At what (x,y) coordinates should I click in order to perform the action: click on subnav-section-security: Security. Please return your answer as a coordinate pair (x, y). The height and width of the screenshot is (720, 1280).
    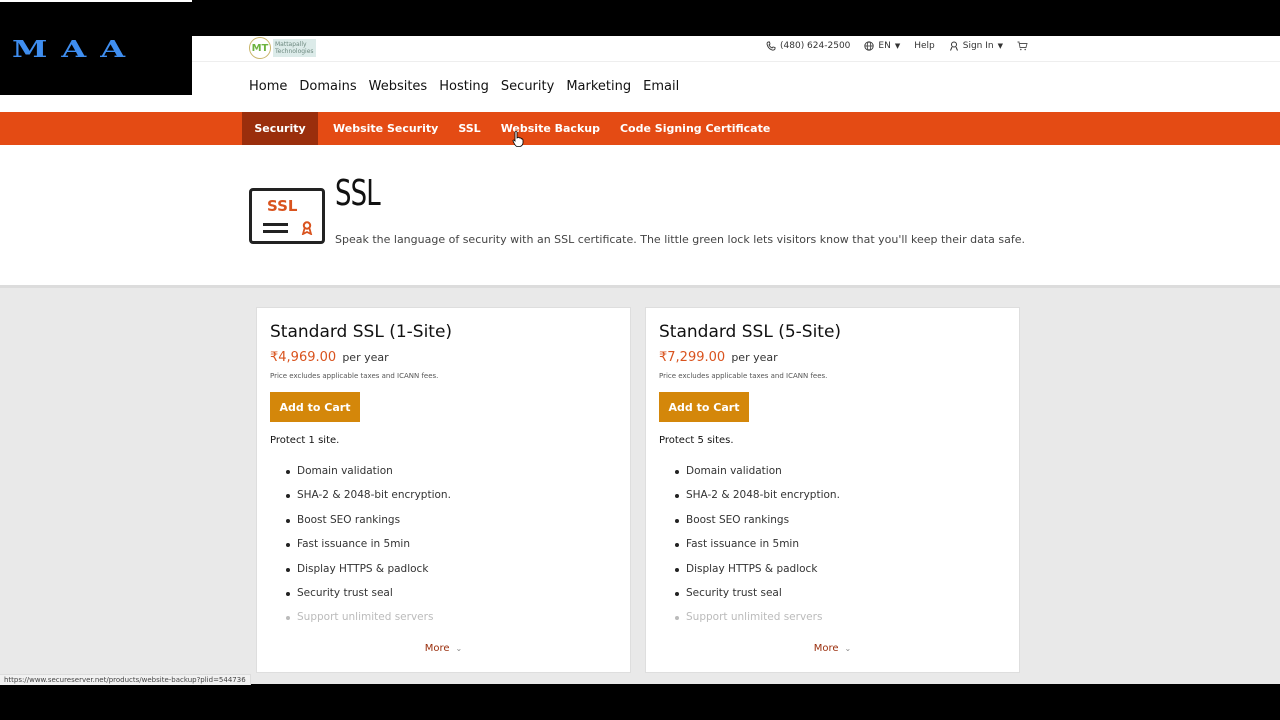
    Looking at the image, I should click on (280, 128).